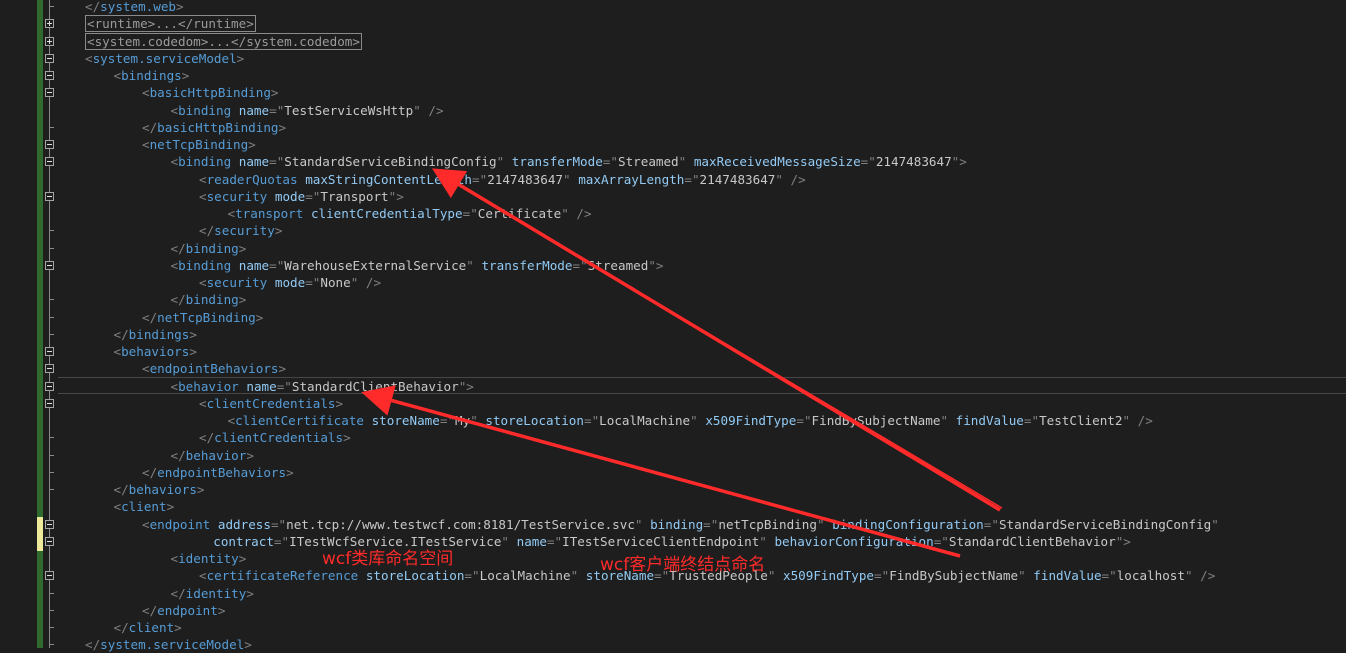  Describe the element at coordinates (210, 92) in the screenshot. I see `code-line: <basicHttpBinding>` at that location.